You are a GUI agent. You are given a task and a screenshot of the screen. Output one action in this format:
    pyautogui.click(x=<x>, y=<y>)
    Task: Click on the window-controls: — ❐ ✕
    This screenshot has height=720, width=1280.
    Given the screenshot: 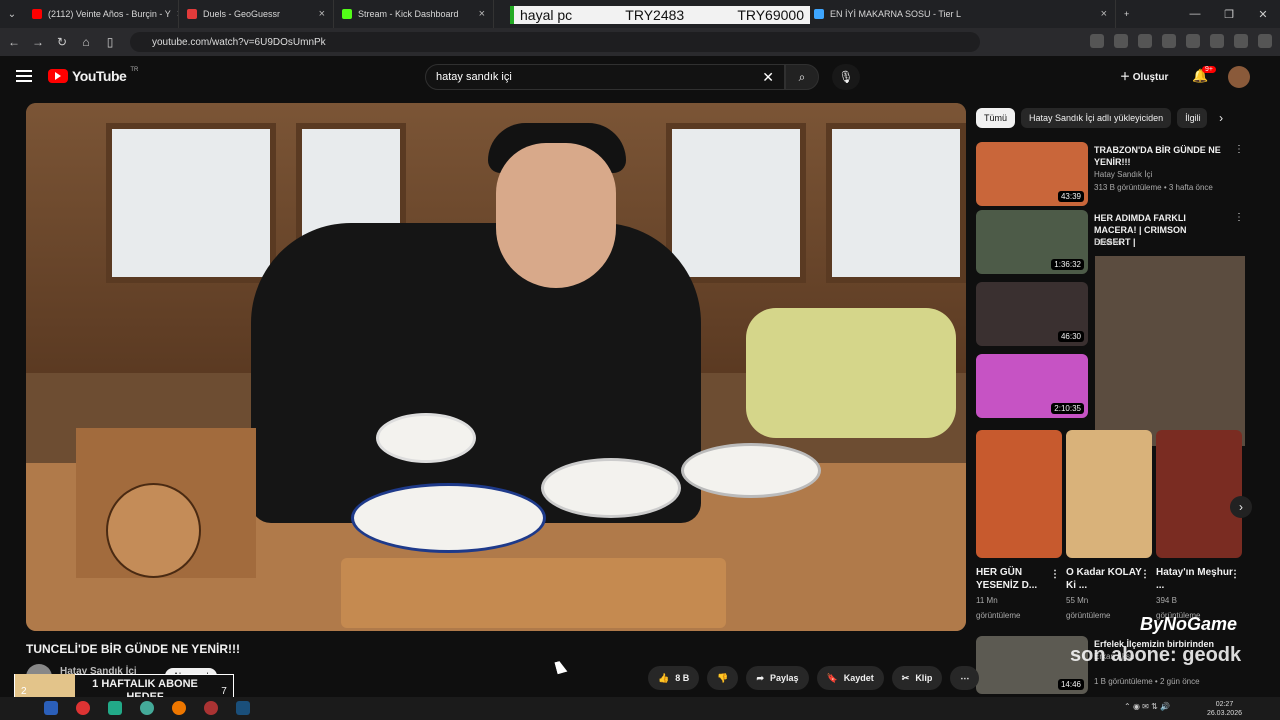 What is the action you would take?
    pyautogui.click(x=1229, y=14)
    